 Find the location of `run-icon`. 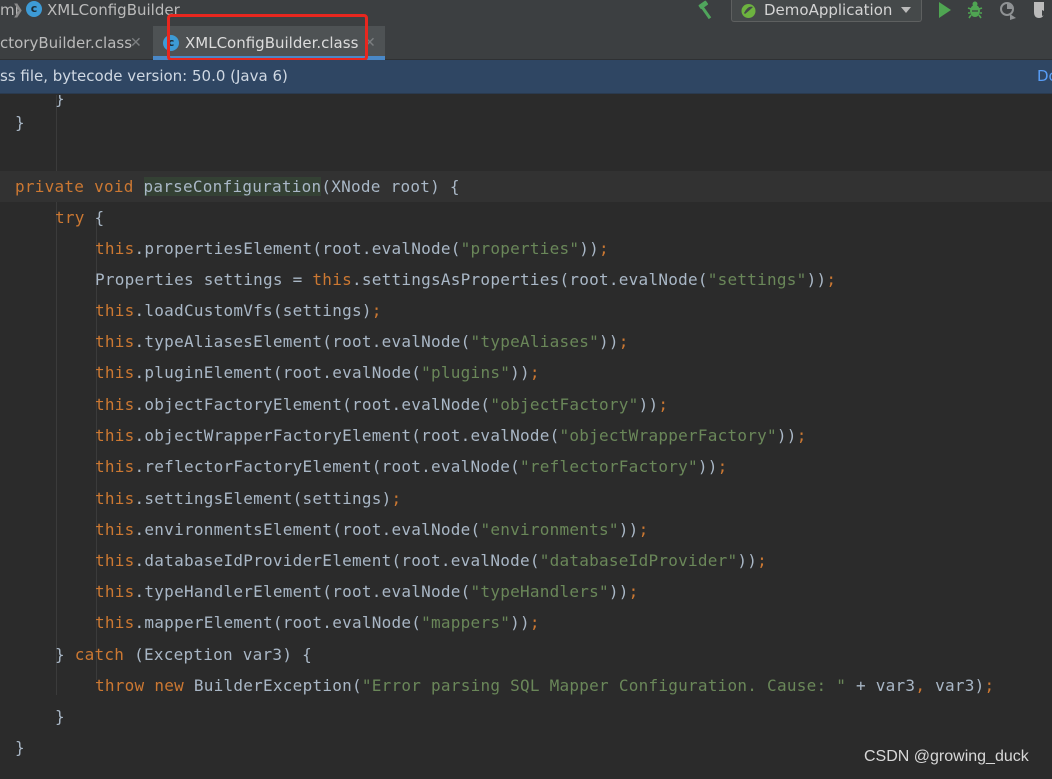

run-icon is located at coordinates (945, 10).